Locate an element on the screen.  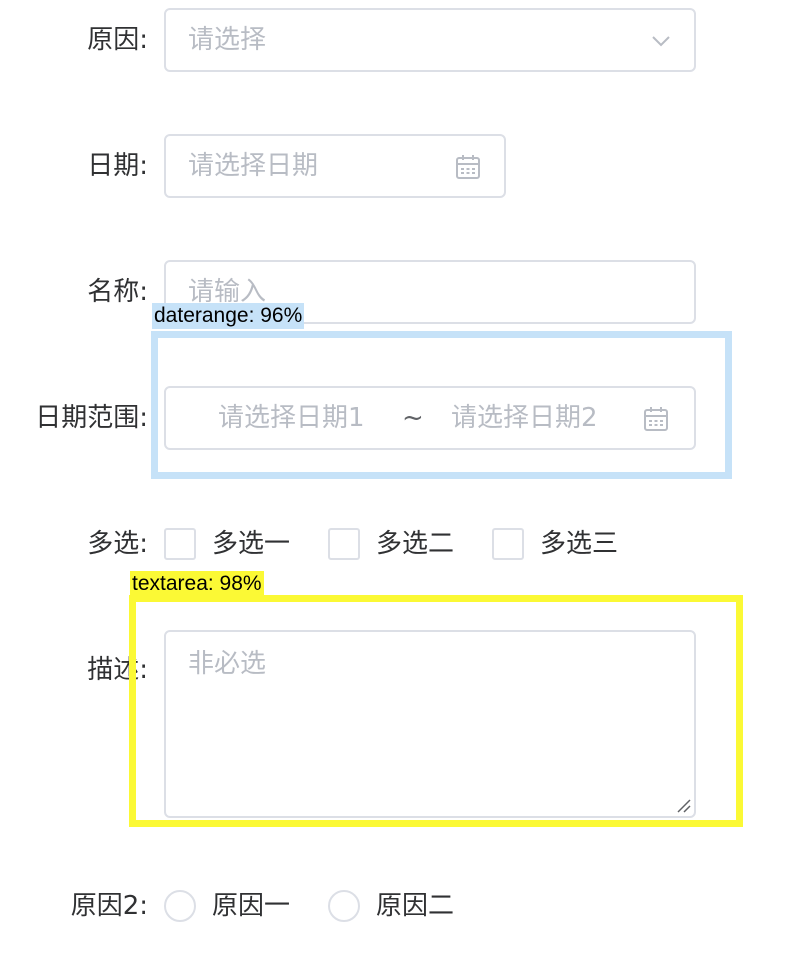
multi-label: 多选: is located at coordinates (117, 544).